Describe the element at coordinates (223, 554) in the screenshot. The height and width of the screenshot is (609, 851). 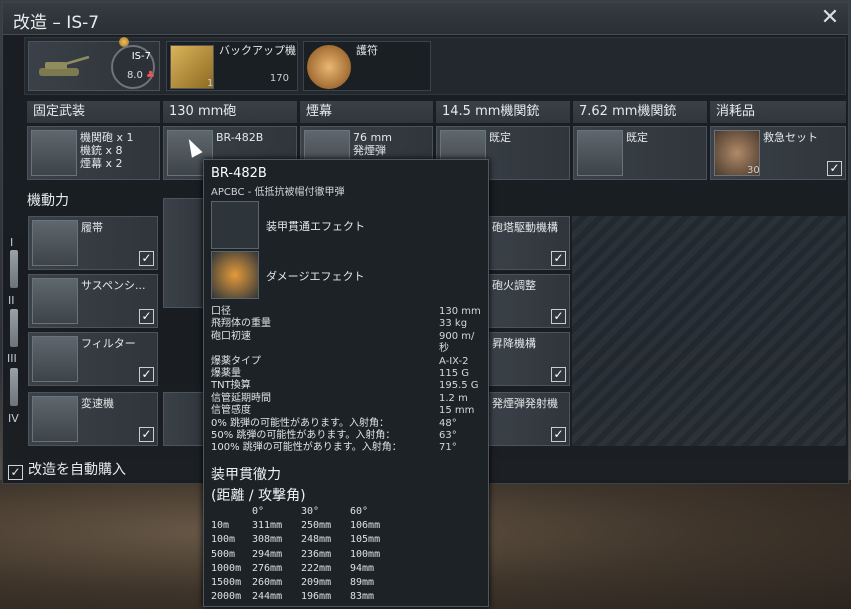
I see `range-cell: 500m` at that location.